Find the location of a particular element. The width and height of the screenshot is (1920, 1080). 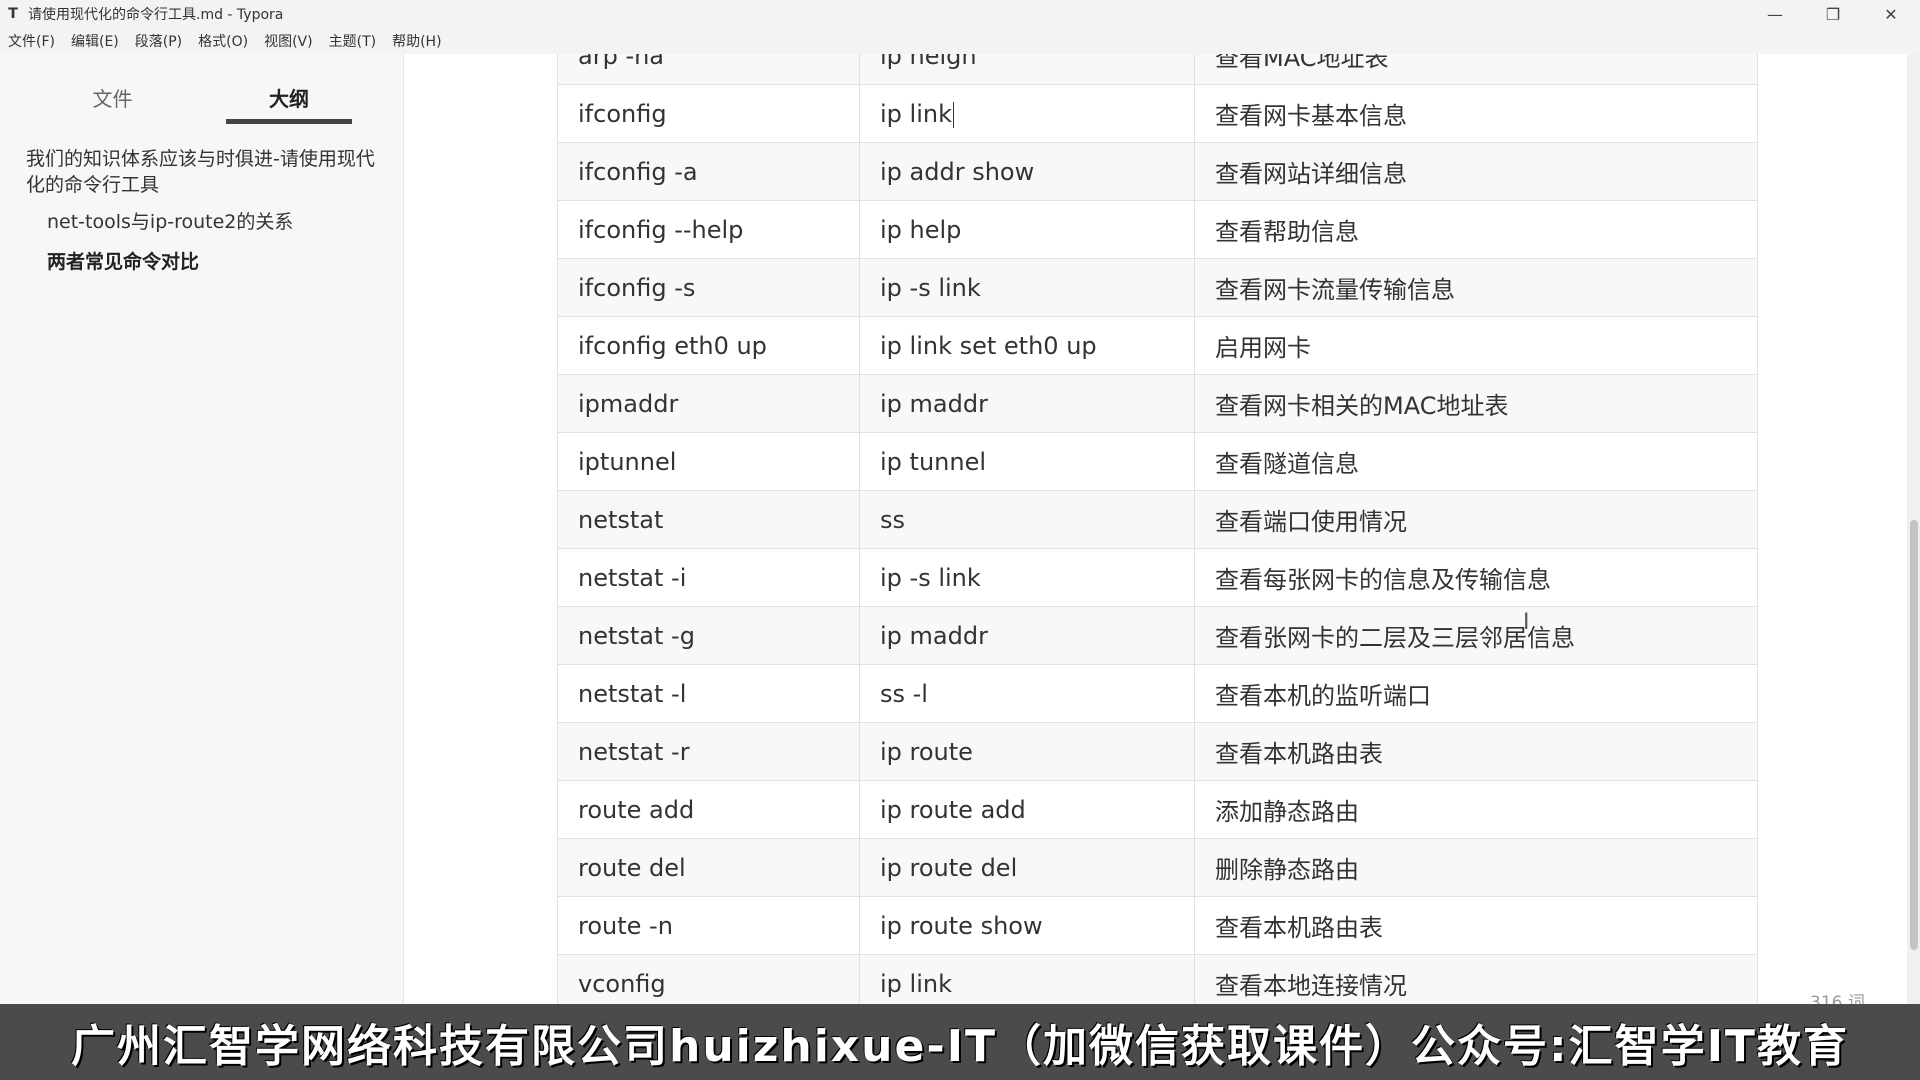

net-tools-cell: ifconfig eth0 up is located at coordinates (708, 345).